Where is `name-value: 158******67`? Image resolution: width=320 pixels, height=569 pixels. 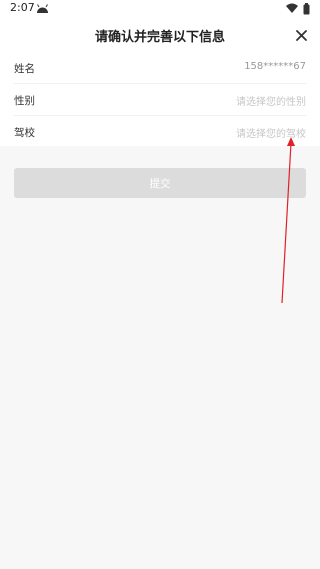
name-value: 158******67 is located at coordinates (275, 66).